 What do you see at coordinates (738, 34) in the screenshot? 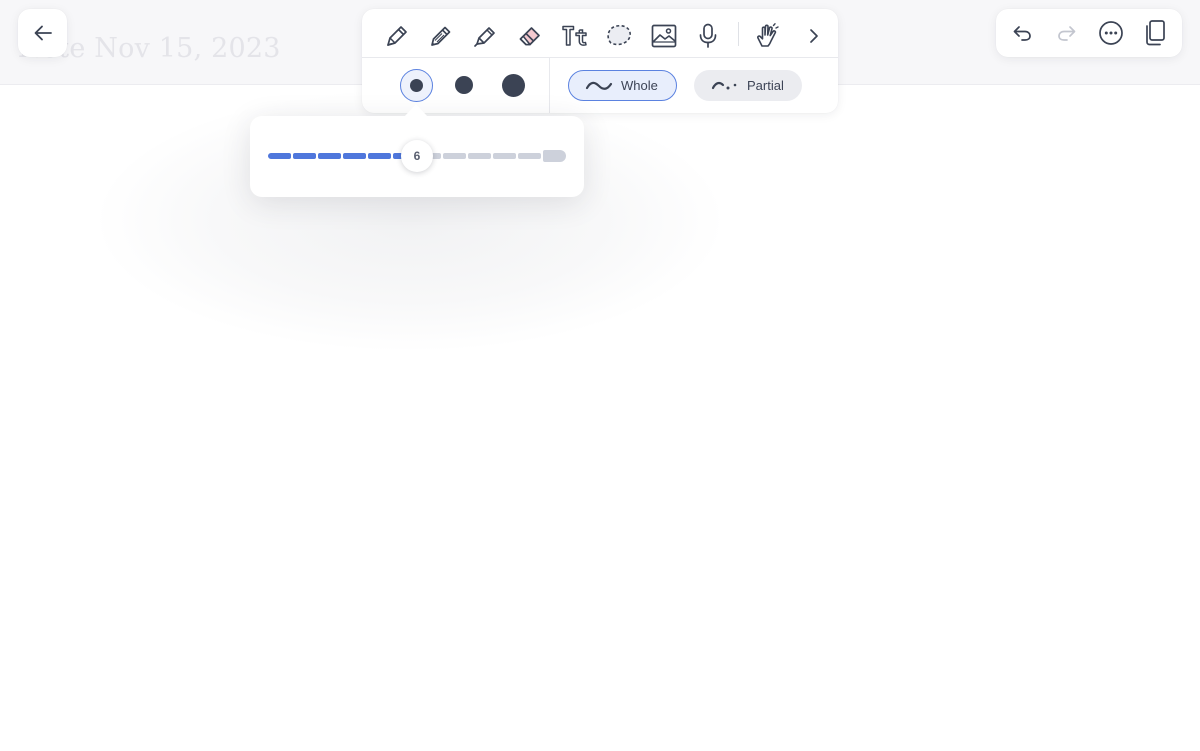
I see `toolbar-divider` at bounding box center [738, 34].